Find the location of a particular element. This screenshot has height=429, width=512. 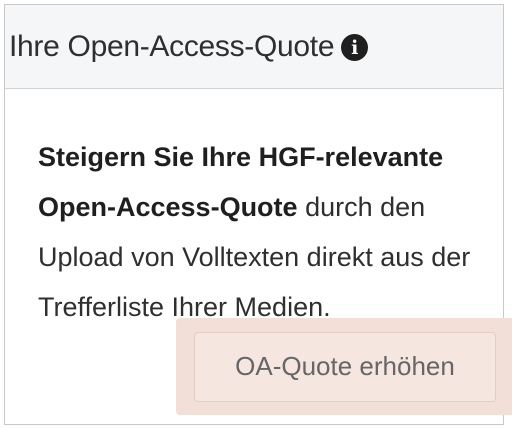

oa-quote-button-label: OA-Quote erhöhen is located at coordinates (345, 366).